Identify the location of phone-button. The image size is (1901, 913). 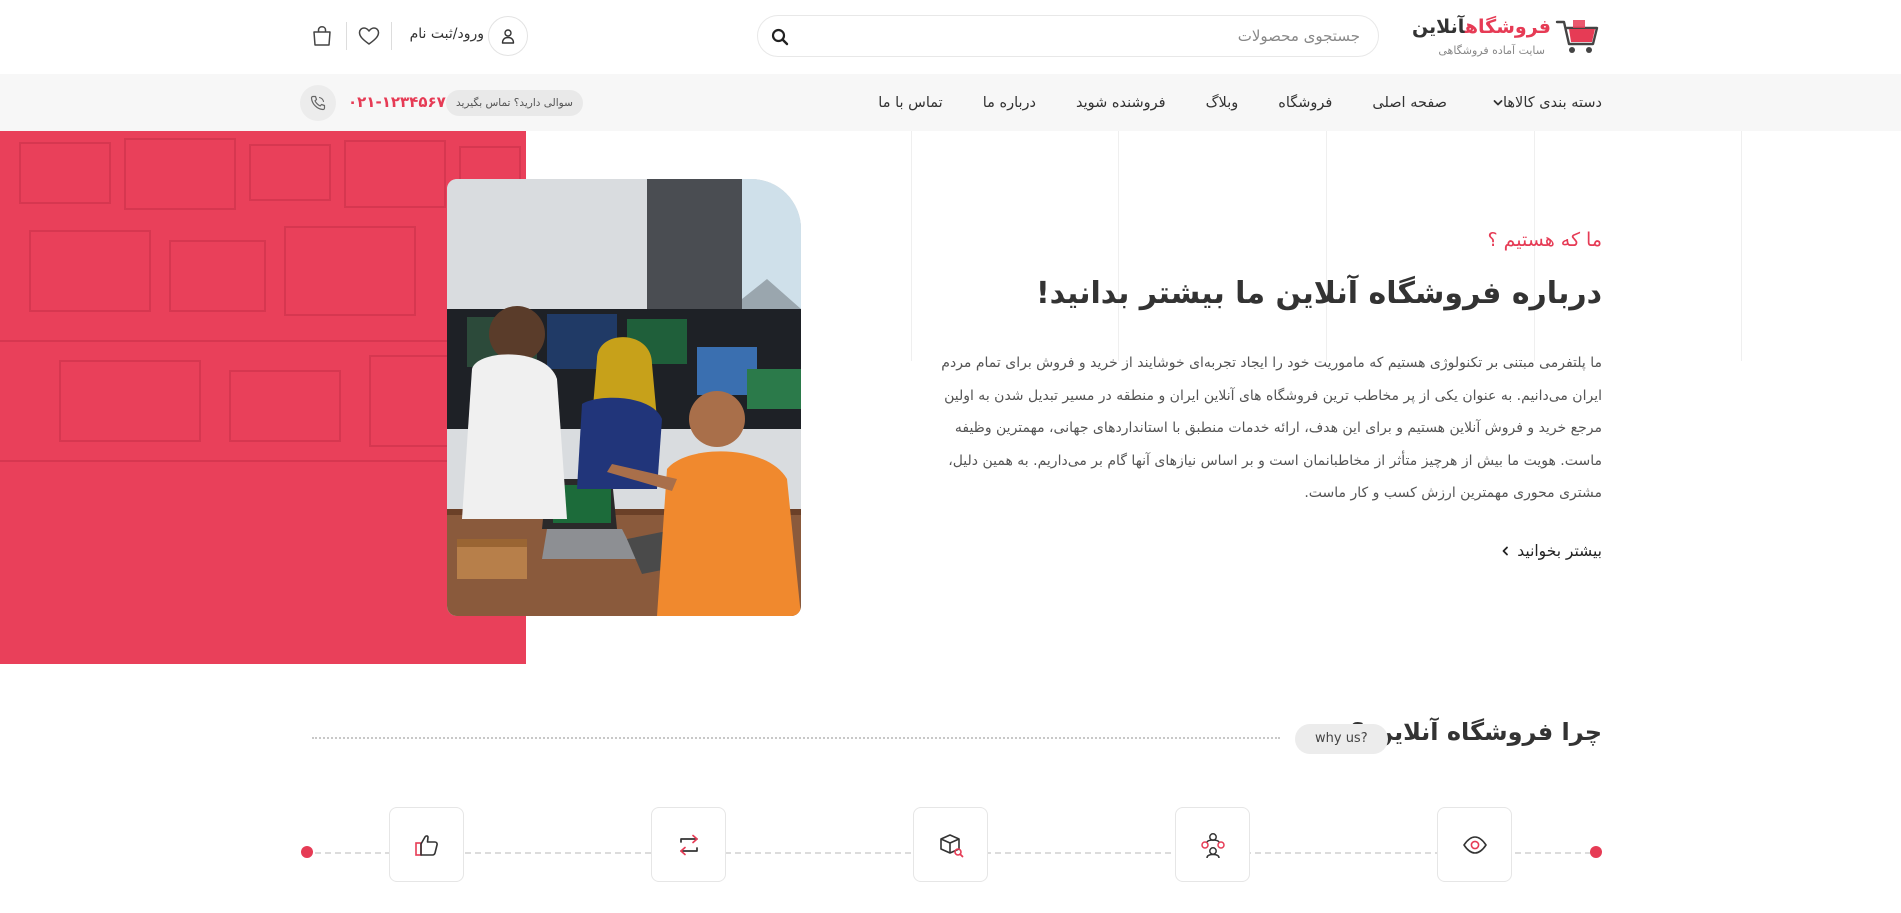
(318, 103).